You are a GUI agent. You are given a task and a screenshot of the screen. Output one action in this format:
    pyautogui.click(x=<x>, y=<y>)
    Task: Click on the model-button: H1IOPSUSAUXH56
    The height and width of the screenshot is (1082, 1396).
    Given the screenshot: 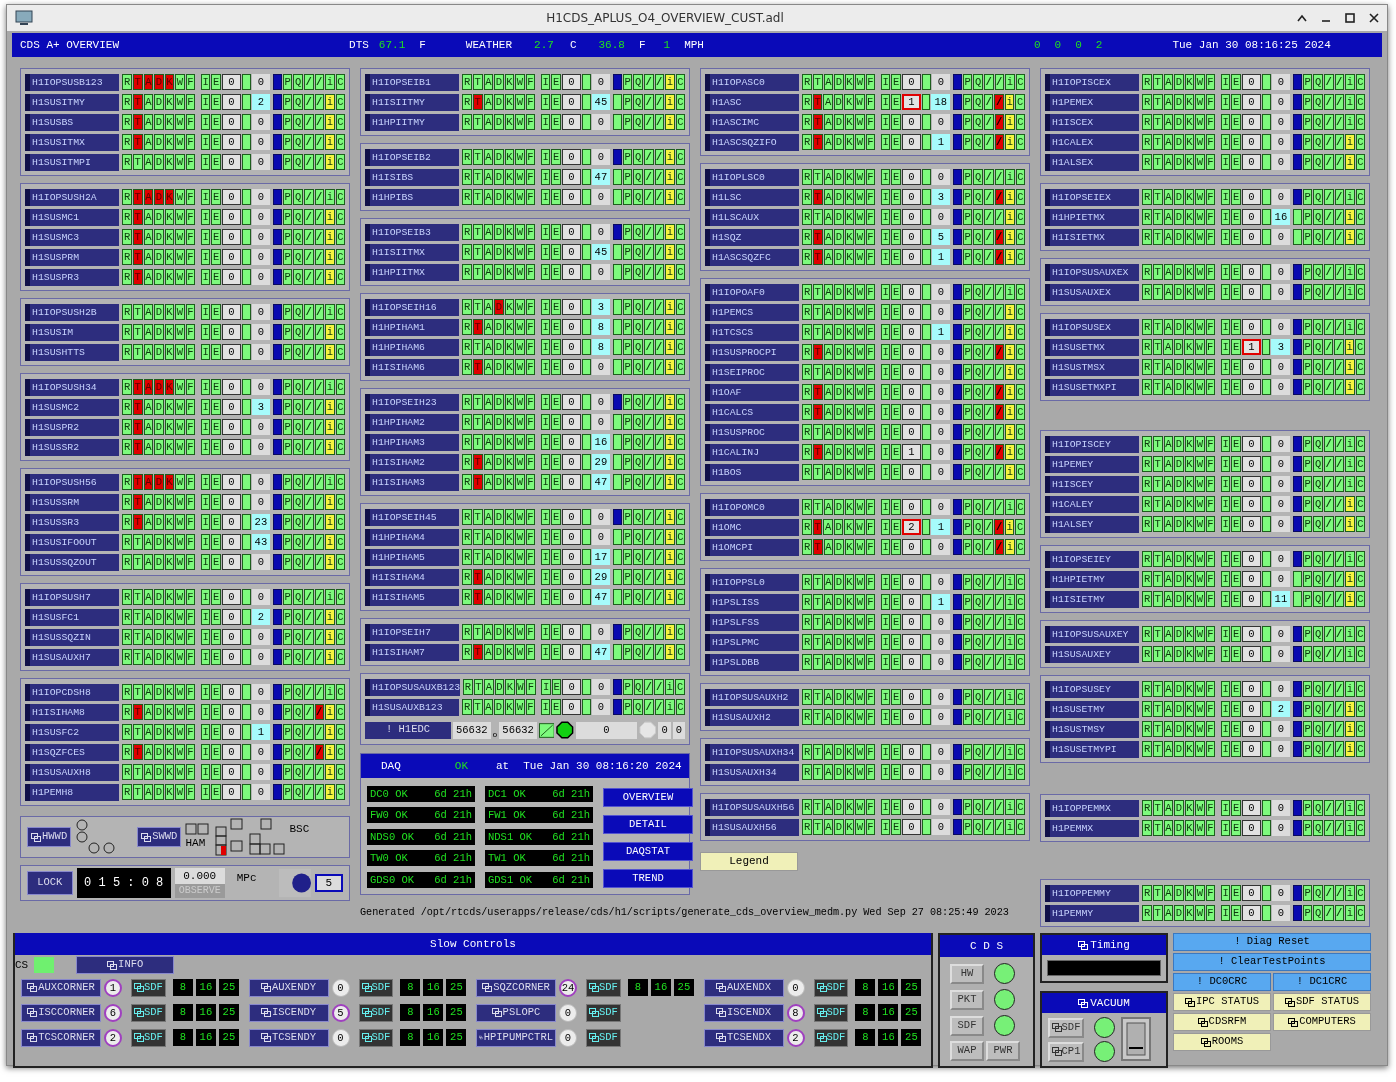 What is the action you would take?
    pyautogui.click(x=752, y=807)
    